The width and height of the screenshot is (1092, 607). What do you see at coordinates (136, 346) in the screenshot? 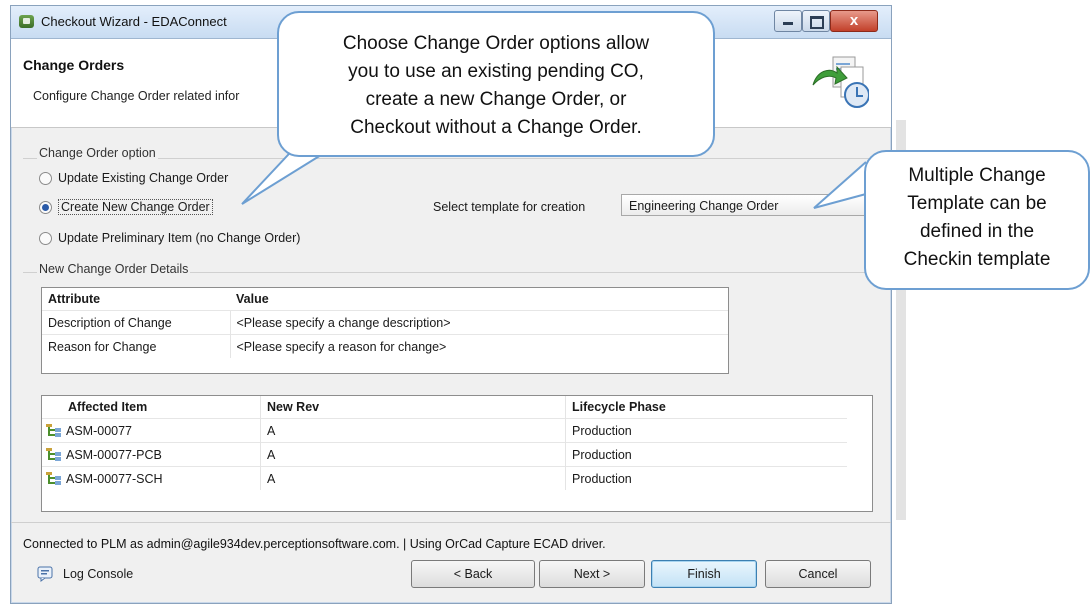
I see `attribute-cell: Reason for Change` at bounding box center [136, 346].